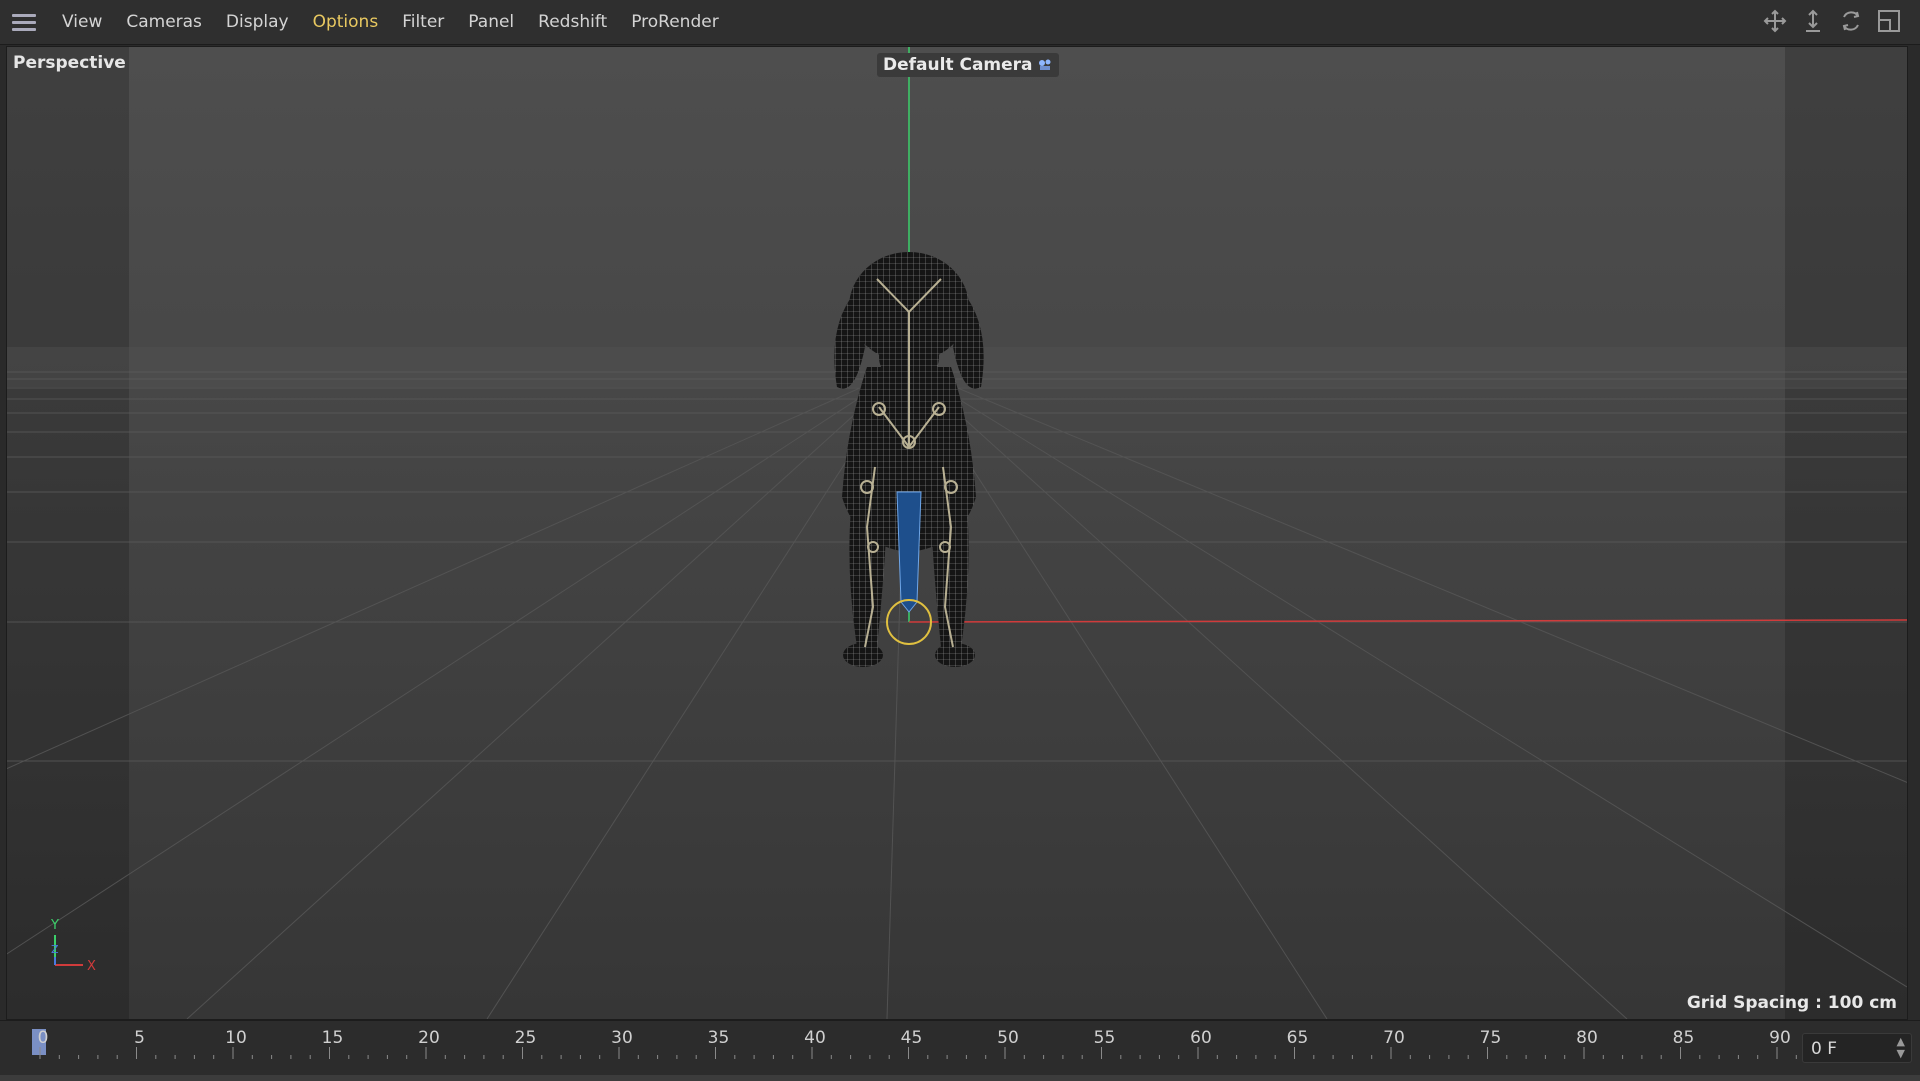 Image resolution: width=1920 pixels, height=1081 pixels. I want to click on tick-label: 60, so click(1201, 1038).